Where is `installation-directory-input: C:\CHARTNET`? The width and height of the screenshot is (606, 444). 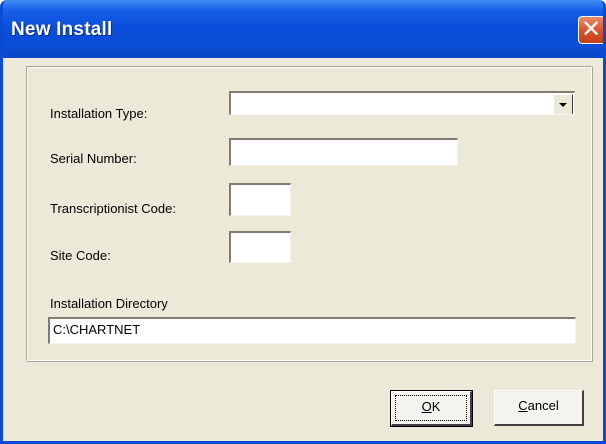 installation-directory-input: C:\CHARTNET is located at coordinates (312, 330).